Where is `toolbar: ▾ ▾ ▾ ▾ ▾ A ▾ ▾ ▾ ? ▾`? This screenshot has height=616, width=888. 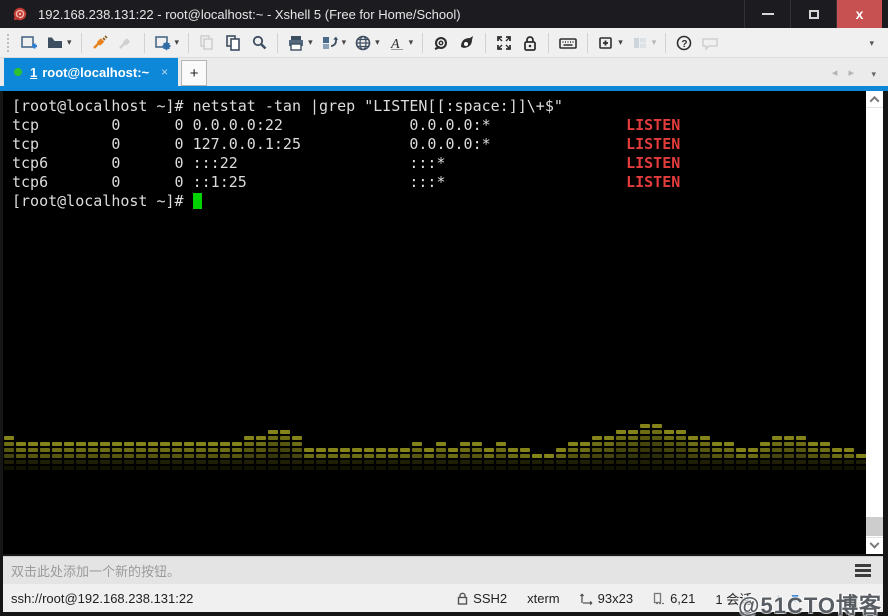 toolbar: ▾ ▾ ▾ ▾ ▾ A ▾ ▾ ▾ ? ▾ is located at coordinates (444, 43).